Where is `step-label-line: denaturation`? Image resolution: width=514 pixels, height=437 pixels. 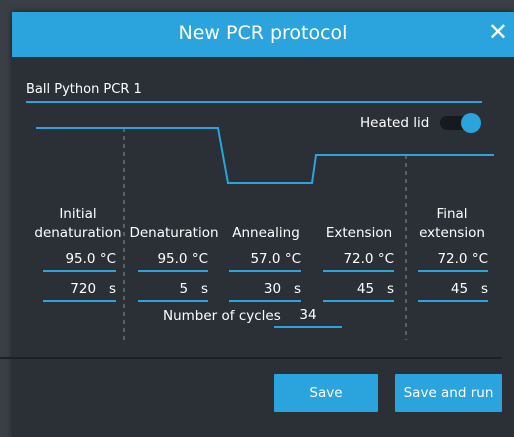 step-label-line: denaturation is located at coordinates (78, 233).